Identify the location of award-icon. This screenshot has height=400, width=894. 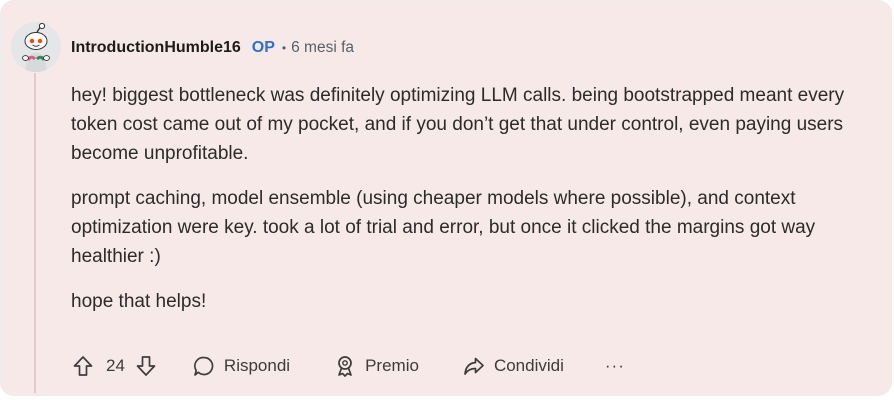
(345, 366).